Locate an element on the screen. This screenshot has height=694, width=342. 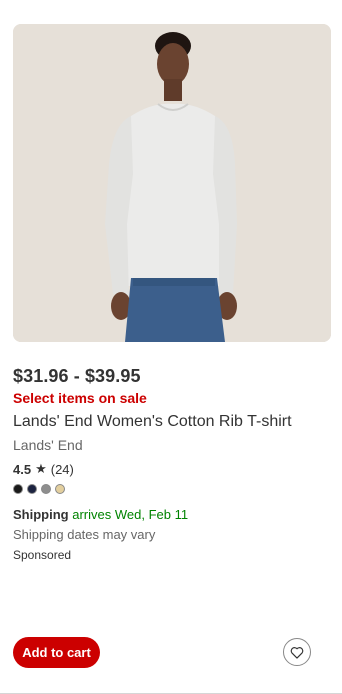
shipping-note: Shipping dates may vary is located at coordinates (84, 534).